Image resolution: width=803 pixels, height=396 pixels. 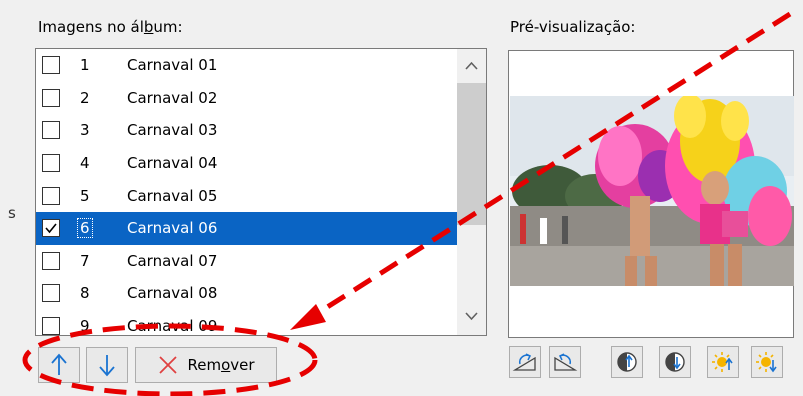 I want to click on image-number: 9, so click(x=85, y=326).